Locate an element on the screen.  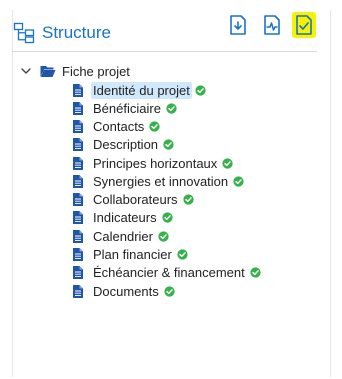
tree-item-label: Description is located at coordinates (126, 144).